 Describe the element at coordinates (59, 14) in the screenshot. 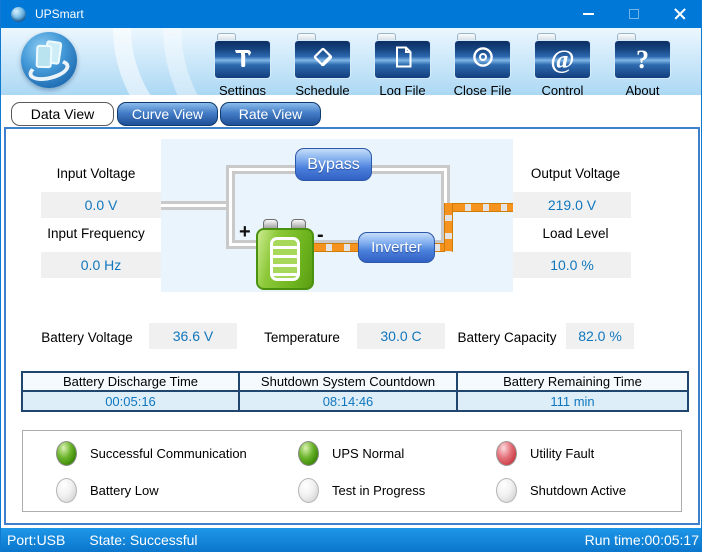

I see `window-title: UPSmart` at that location.